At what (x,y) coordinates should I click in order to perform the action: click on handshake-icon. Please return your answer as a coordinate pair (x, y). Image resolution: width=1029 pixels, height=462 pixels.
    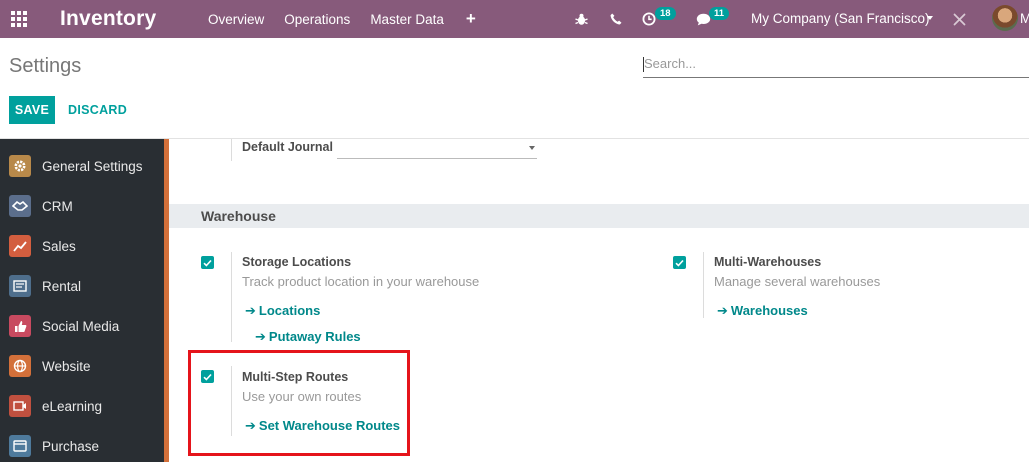
    Looking at the image, I should click on (20, 206).